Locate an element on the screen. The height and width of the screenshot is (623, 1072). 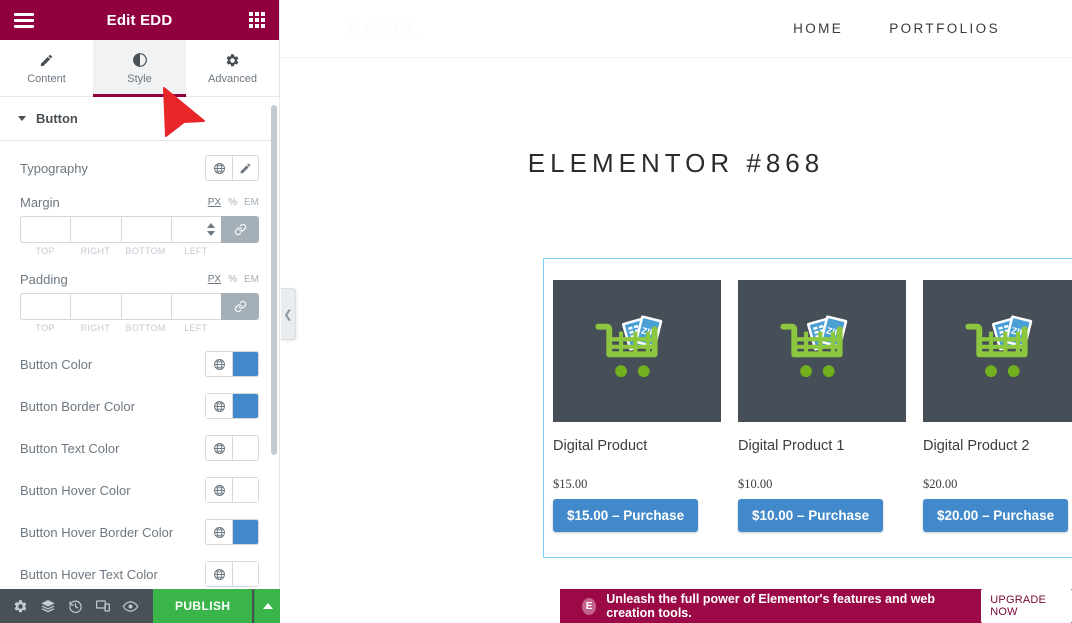
button-text-color-picker is located at coordinates (232, 448).